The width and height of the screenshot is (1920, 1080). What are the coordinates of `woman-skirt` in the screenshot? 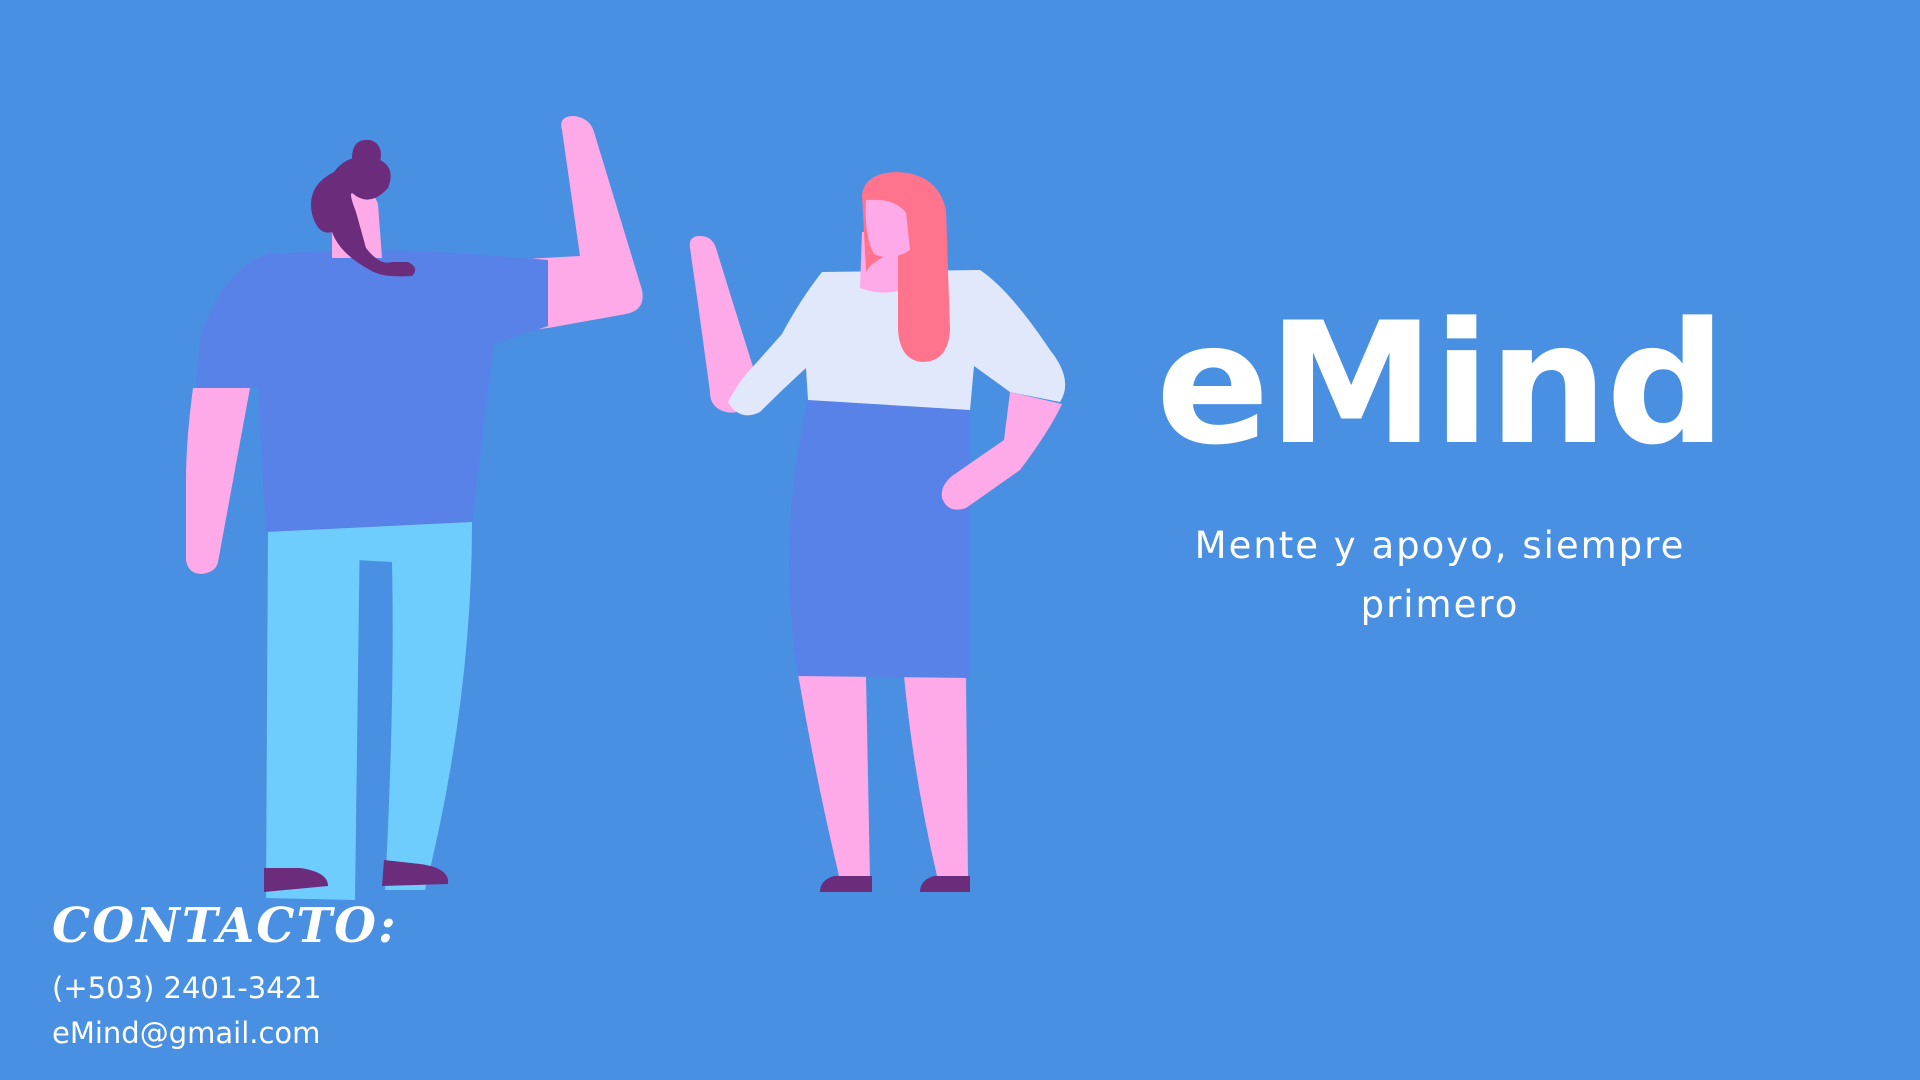 It's located at (879, 539).